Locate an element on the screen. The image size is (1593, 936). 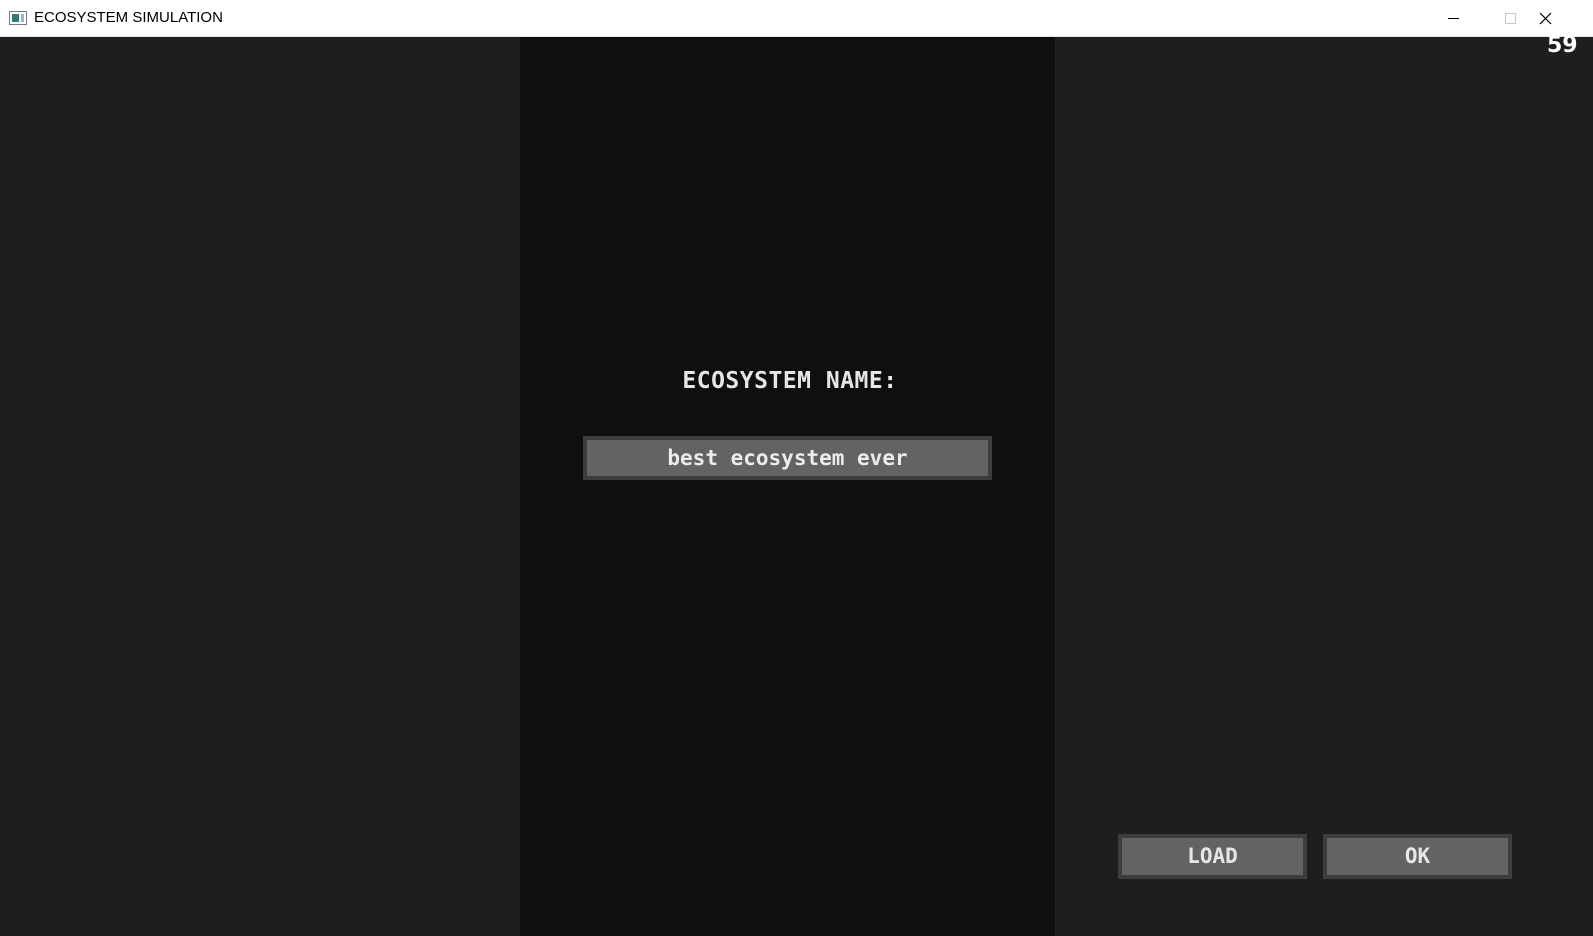
fps-counter: 59 is located at coordinates (1562, 45).